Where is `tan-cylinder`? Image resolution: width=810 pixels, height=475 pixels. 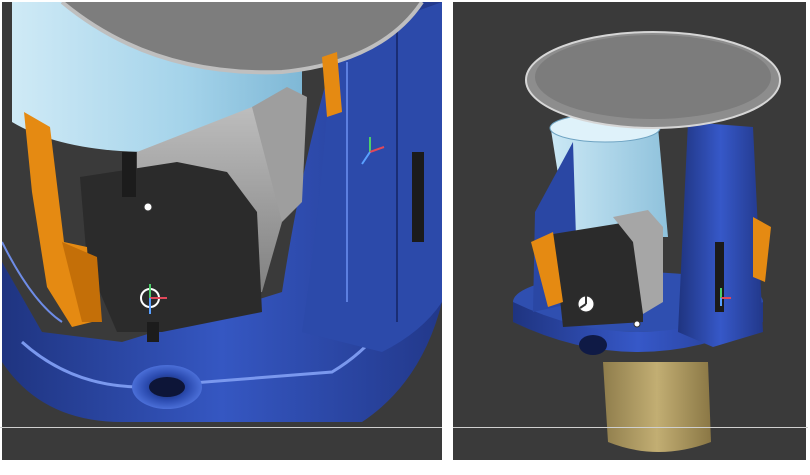 tan-cylinder is located at coordinates (657, 407).